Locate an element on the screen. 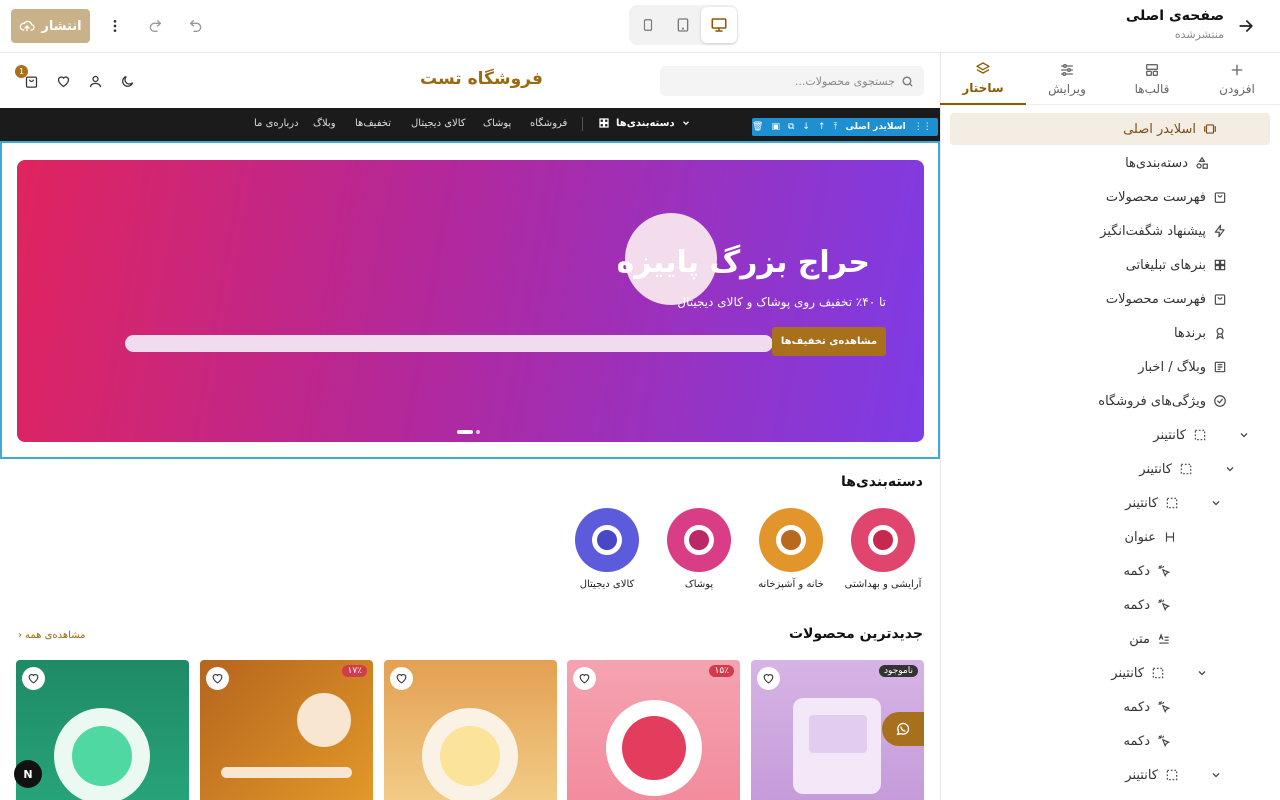  slider-dots is located at coordinates (468, 432).